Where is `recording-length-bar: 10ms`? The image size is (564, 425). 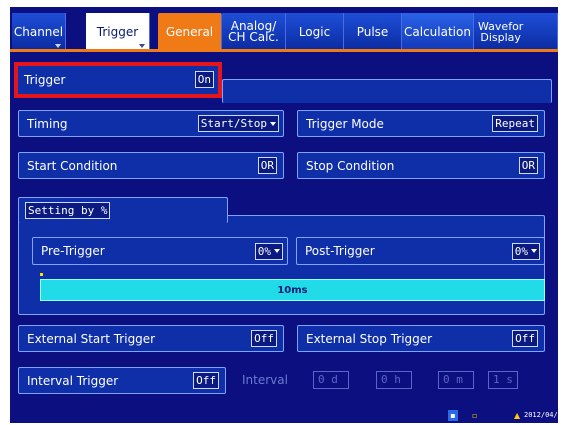 recording-length-bar: 10ms is located at coordinates (292, 290).